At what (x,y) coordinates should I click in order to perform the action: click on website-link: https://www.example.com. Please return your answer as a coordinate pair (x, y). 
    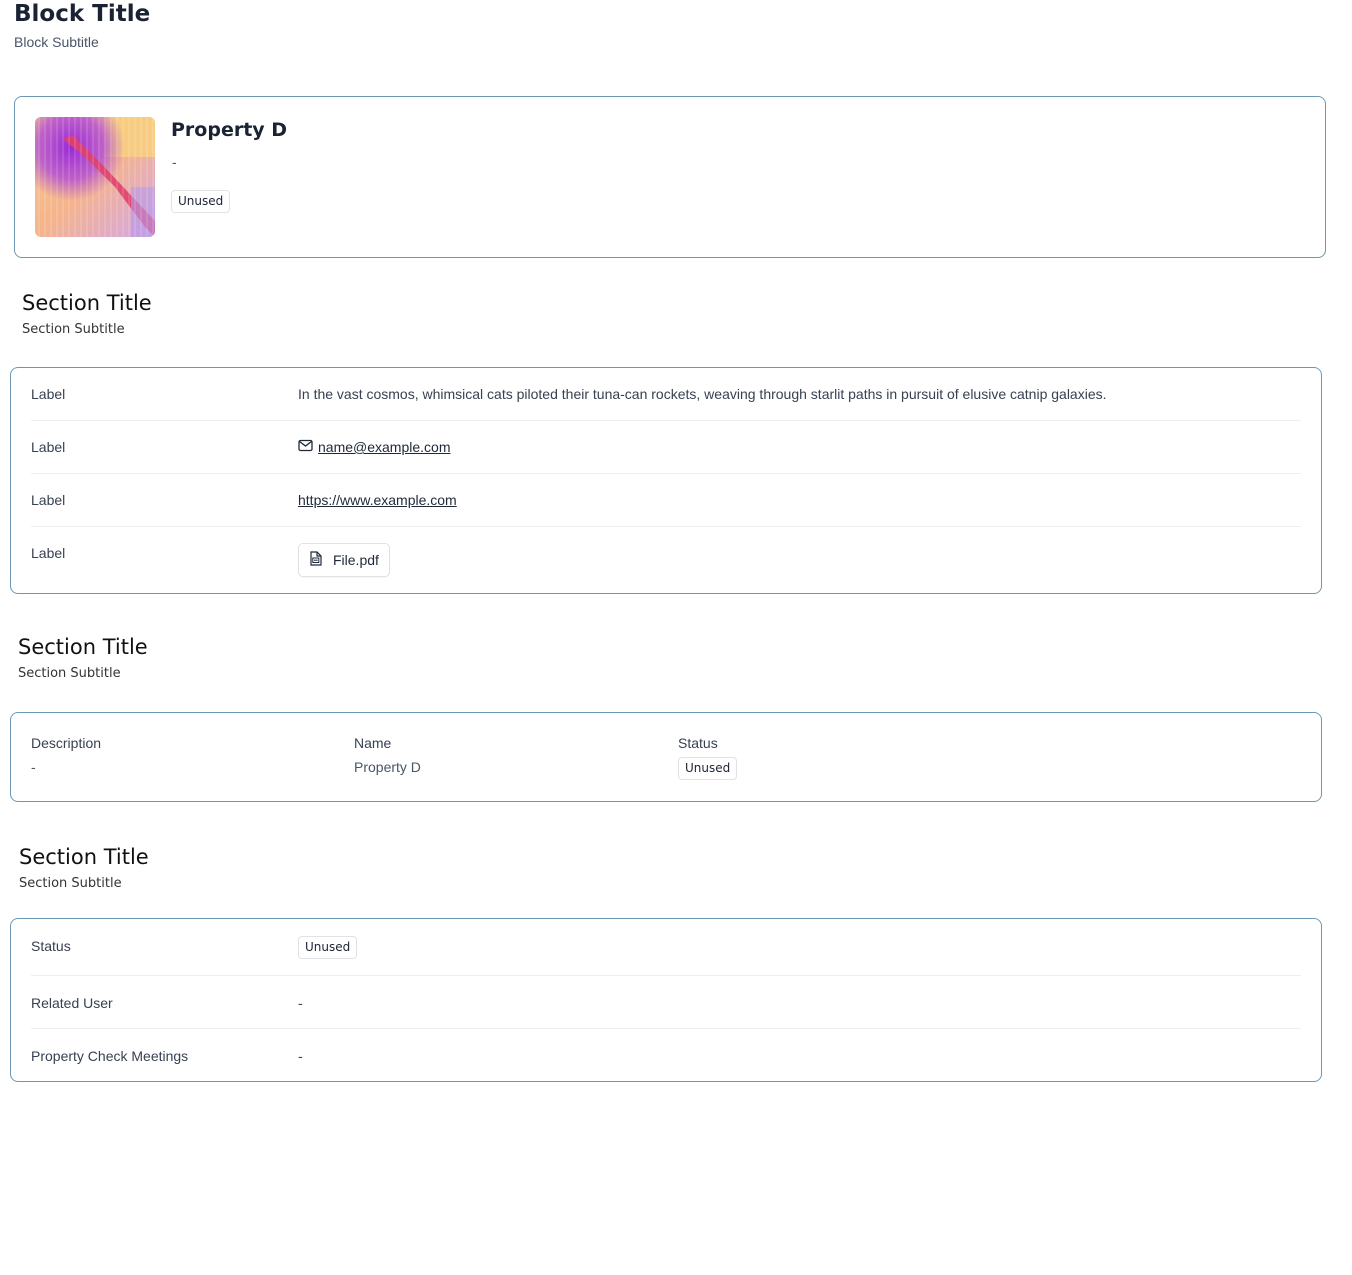
    Looking at the image, I should click on (377, 500).